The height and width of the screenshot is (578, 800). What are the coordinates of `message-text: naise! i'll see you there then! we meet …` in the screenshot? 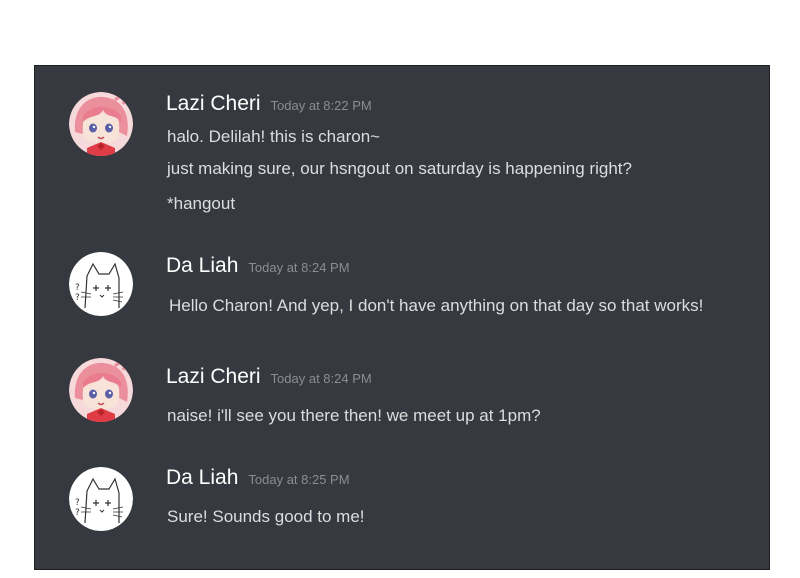 It's located at (354, 415).